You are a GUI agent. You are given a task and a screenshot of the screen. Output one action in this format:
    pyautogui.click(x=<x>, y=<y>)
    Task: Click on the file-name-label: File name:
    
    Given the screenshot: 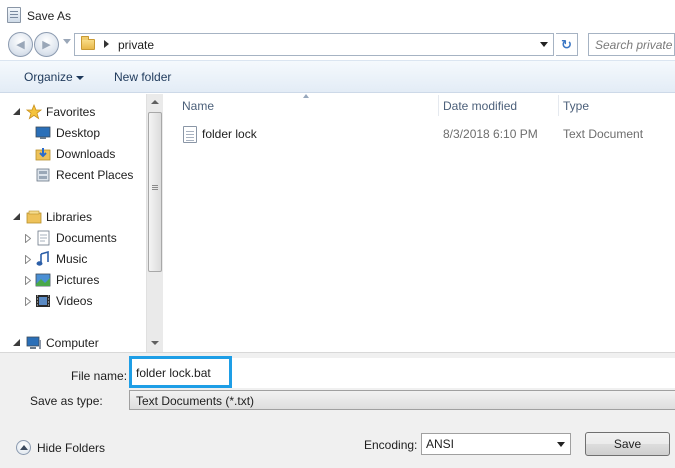 What is the action you would take?
    pyautogui.click(x=99, y=376)
    